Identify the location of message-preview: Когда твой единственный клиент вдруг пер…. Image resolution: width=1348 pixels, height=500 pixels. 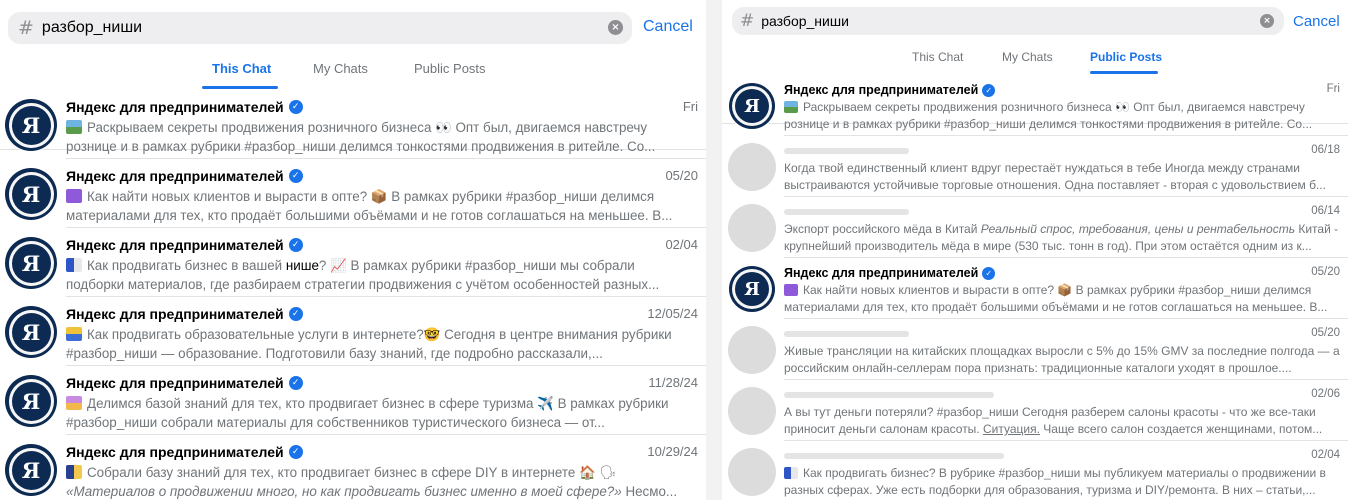
(1055, 176).